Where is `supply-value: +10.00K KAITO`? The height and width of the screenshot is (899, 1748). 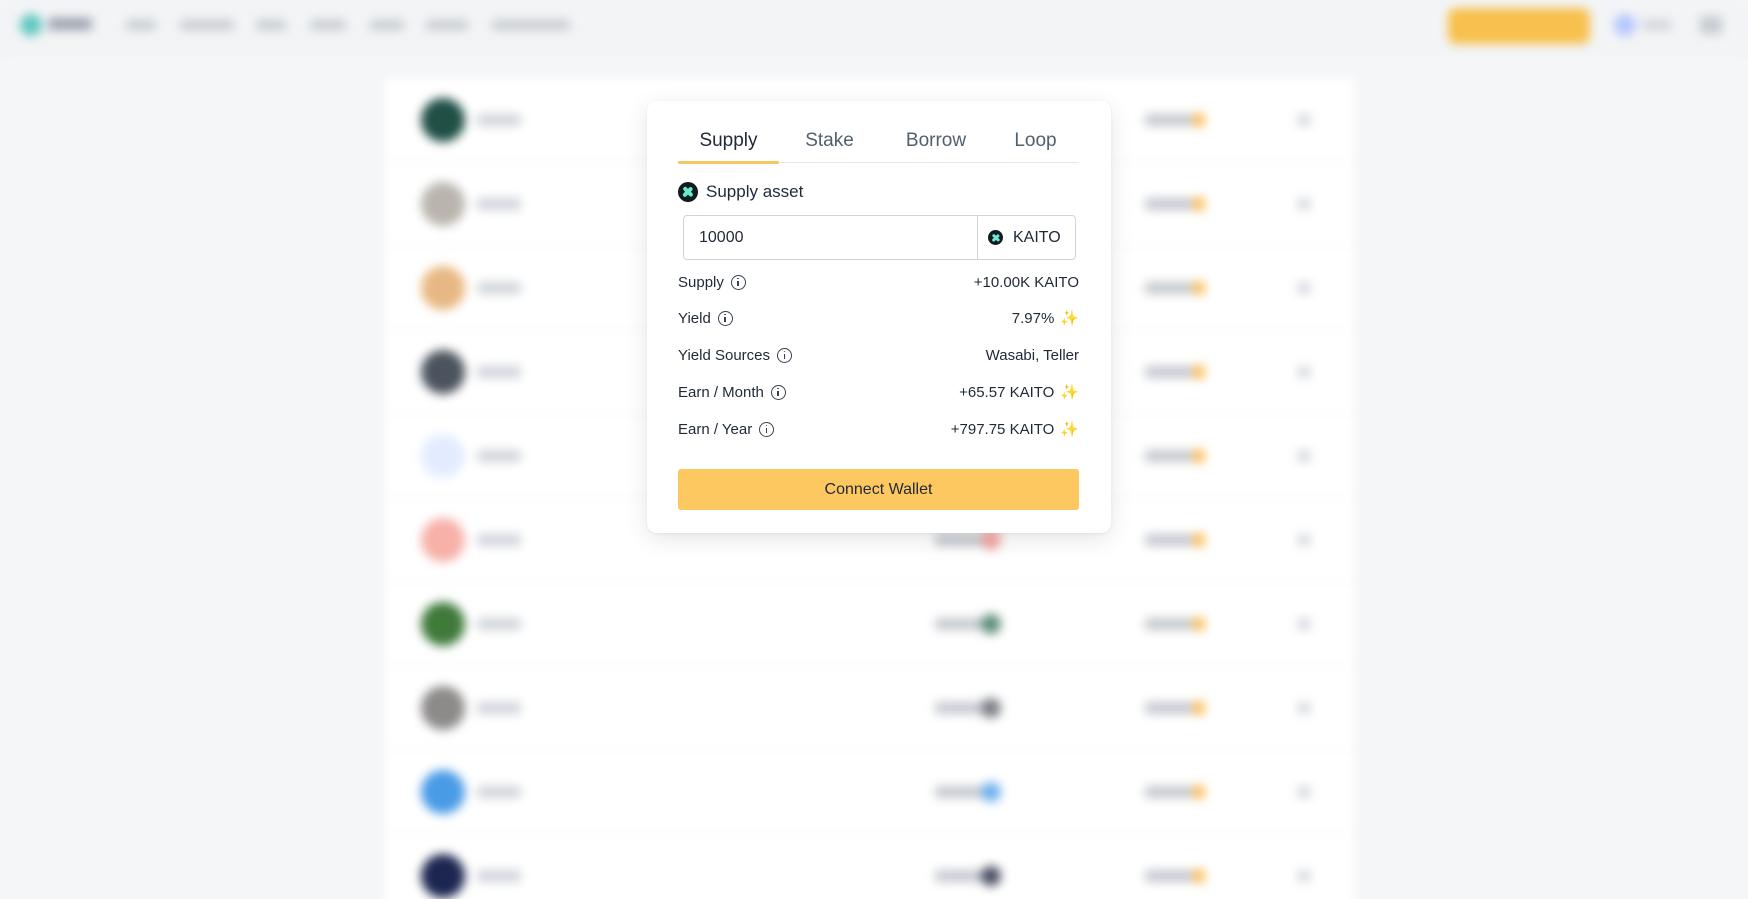
supply-value: +10.00K KAITO is located at coordinates (1026, 282).